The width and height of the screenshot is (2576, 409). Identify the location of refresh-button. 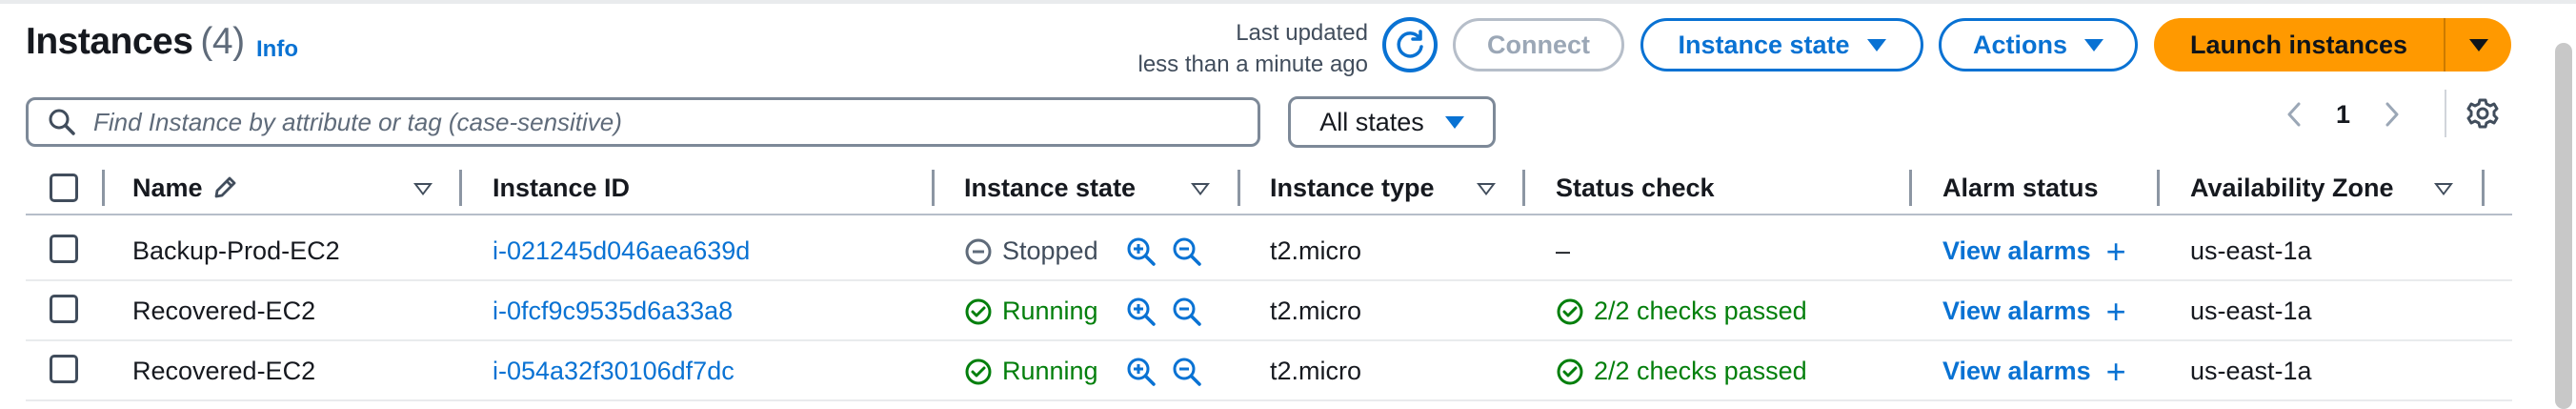
(1410, 44).